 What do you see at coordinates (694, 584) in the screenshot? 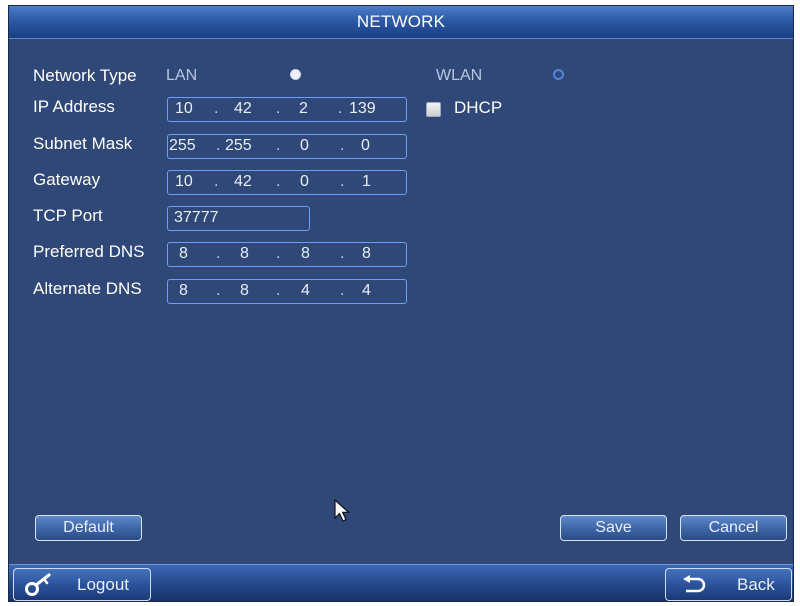
I see `return-arrow-icon` at bounding box center [694, 584].